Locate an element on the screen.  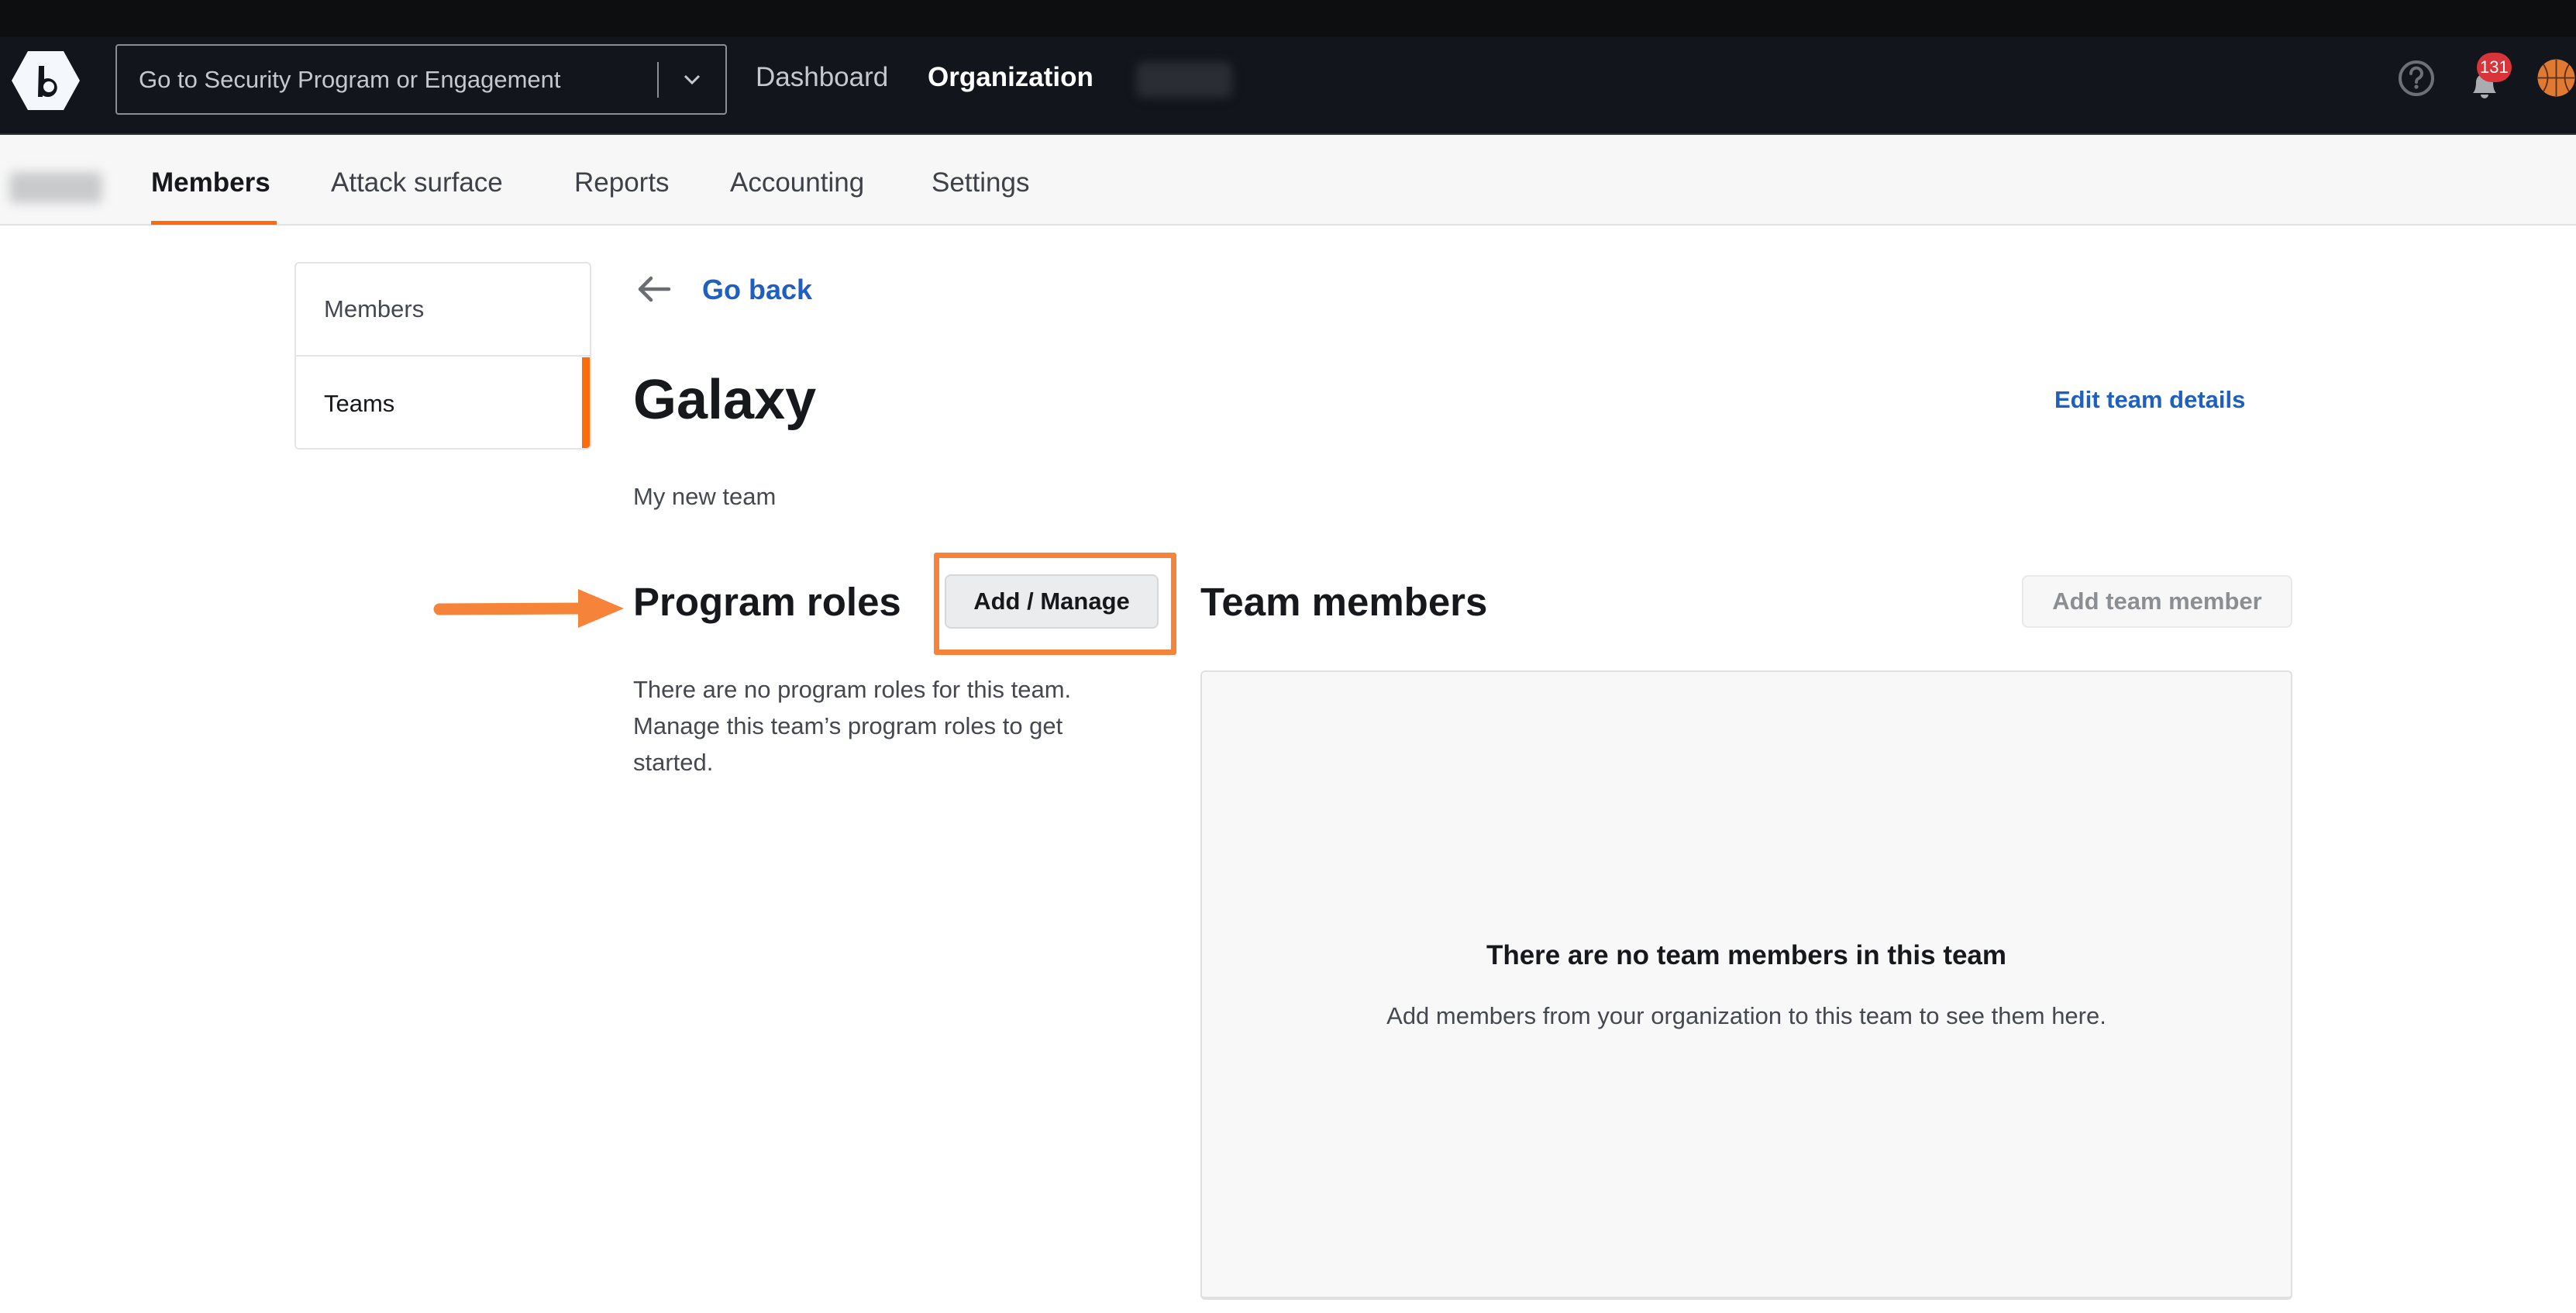
tab-members: Members is located at coordinates (210, 182).